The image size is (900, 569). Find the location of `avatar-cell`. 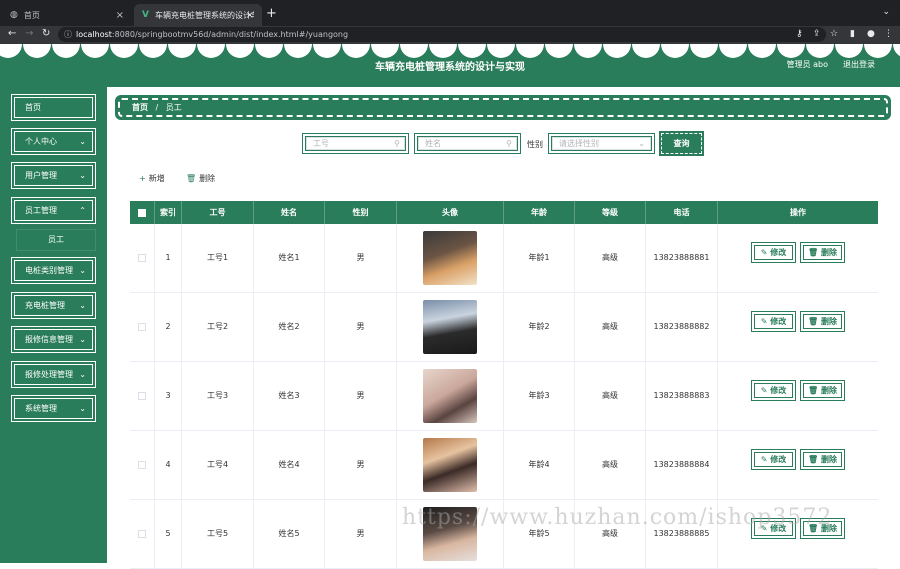

avatar-cell is located at coordinates (450, 327).